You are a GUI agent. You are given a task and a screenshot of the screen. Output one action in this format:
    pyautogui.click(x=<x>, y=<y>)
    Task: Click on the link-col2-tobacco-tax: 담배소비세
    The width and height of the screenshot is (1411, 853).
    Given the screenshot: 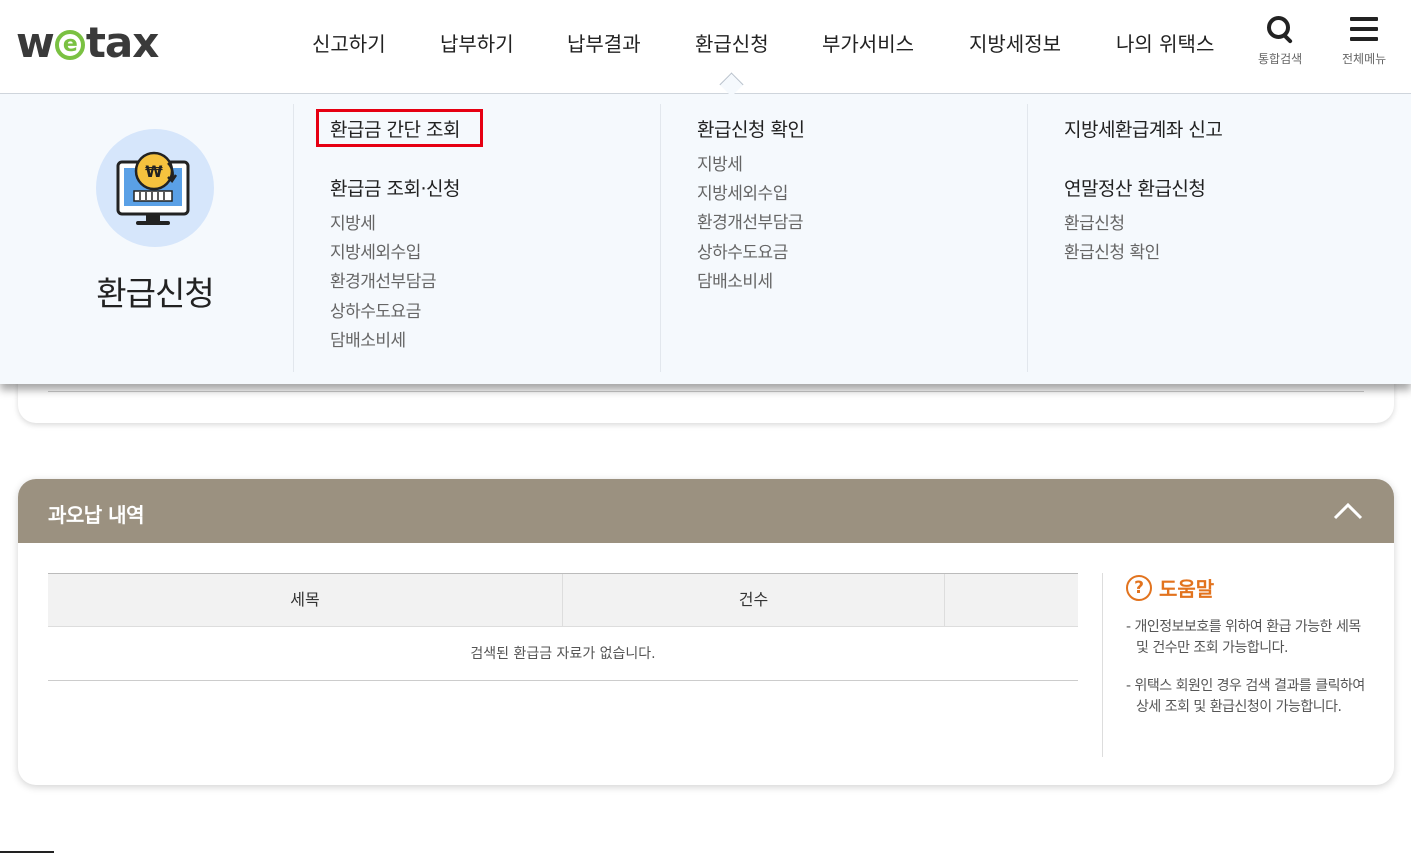 What is the action you would take?
    pyautogui.click(x=735, y=279)
    